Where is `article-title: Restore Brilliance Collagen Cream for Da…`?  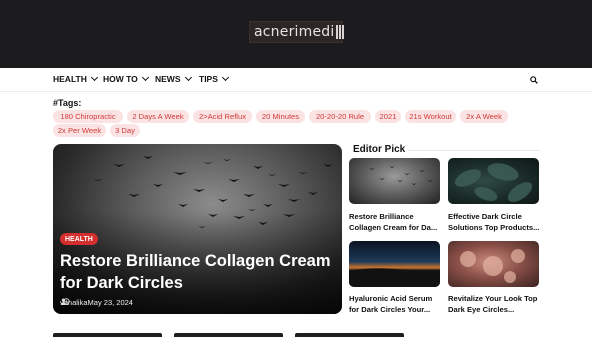
article-title: Restore Brilliance Collagen Cream for Da… is located at coordinates (396, 222).